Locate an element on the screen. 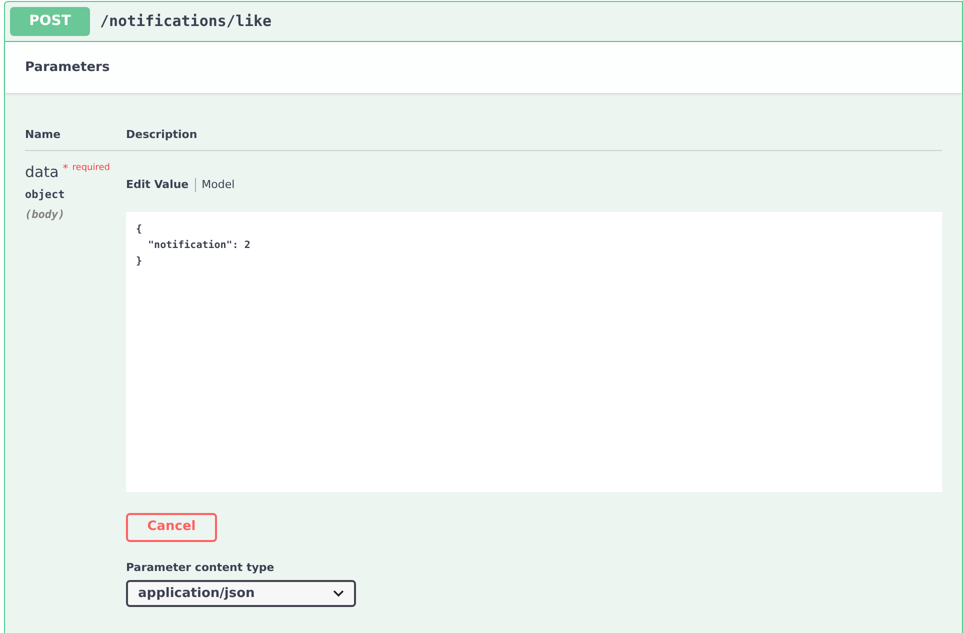  parameter-location: (body) is located at coordinates (45, 215).